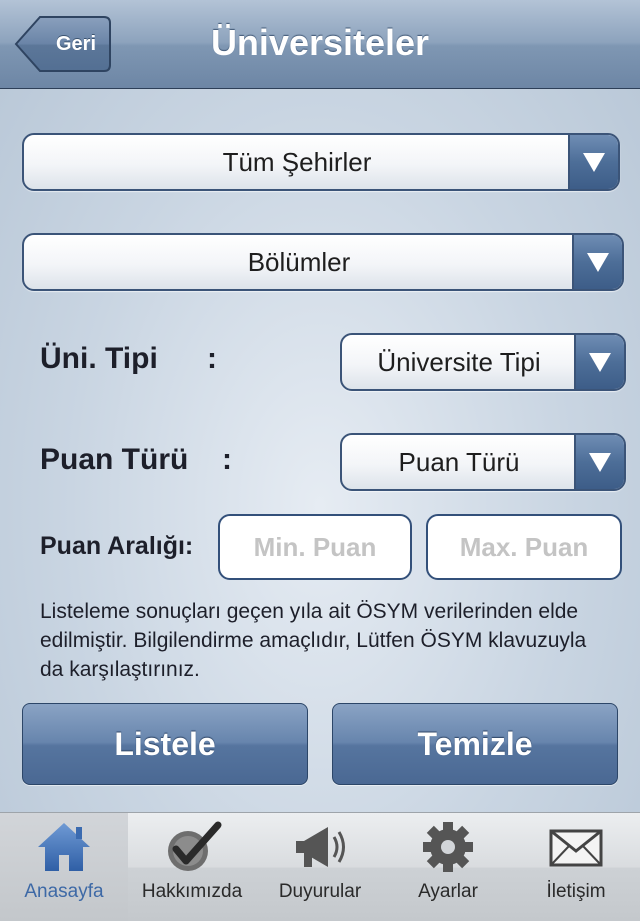  I want to click on home-icon, so click(64, 847).